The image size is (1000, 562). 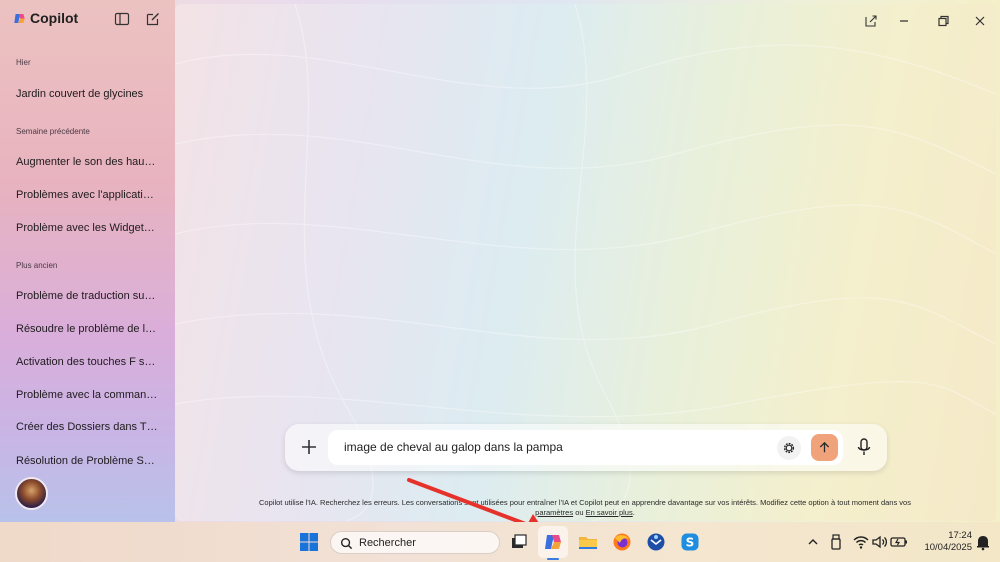 I want to click on add-attachment-button, so click(x=309, y=447).